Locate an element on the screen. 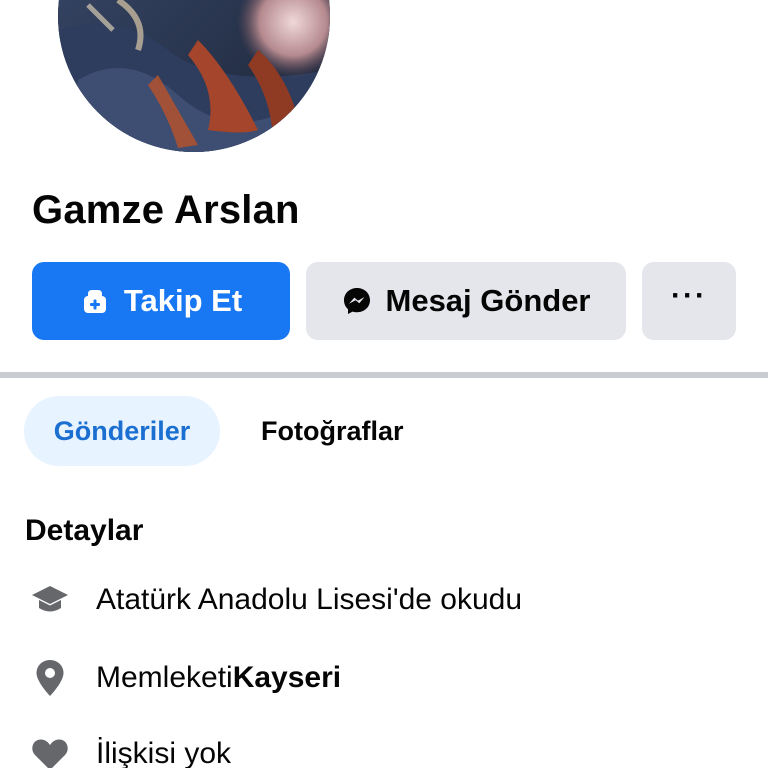 Image resolution: width=768 pixels, height=768 pixels. graduation-cap-icon is located at coordinates (48, 600).